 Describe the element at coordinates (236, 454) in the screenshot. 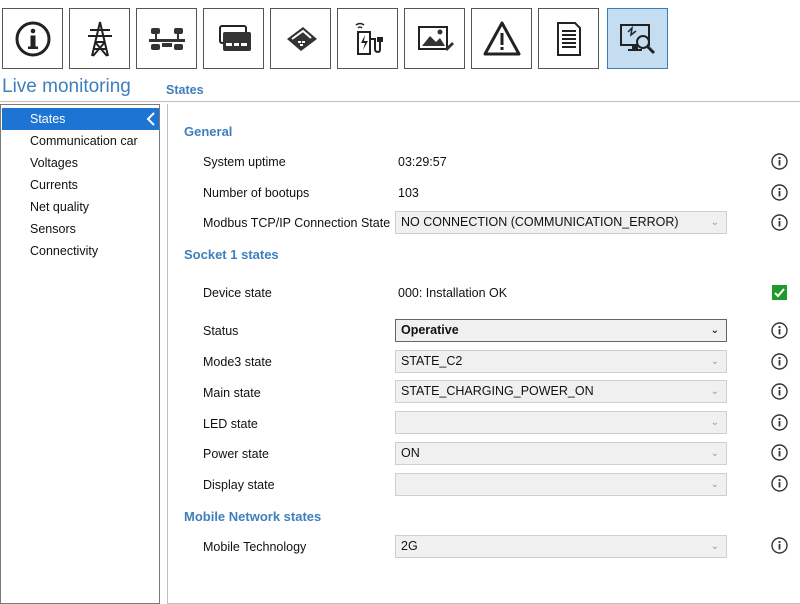

I see `power-state-label: Power state` at that location.